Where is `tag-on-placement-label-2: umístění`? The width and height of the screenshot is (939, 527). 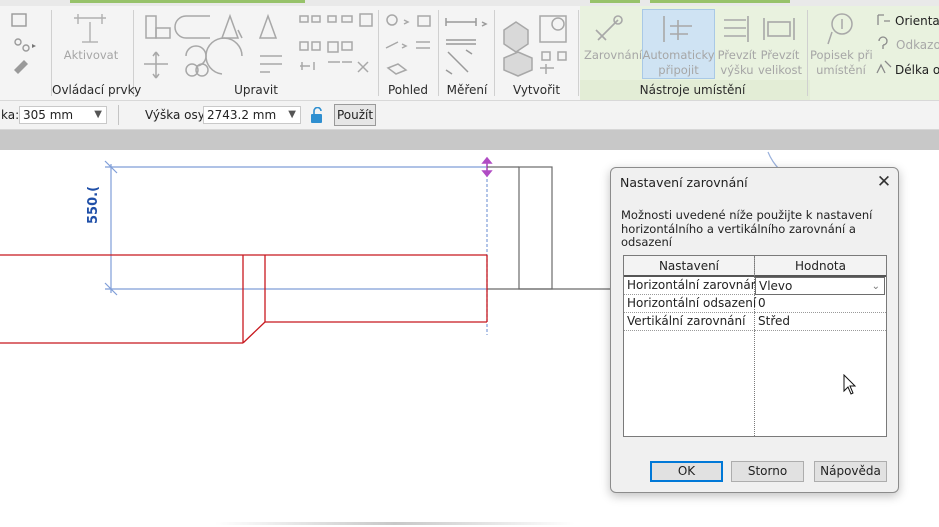
tag-on-placement-label-2: umístění is located at coordinates (841, 70).